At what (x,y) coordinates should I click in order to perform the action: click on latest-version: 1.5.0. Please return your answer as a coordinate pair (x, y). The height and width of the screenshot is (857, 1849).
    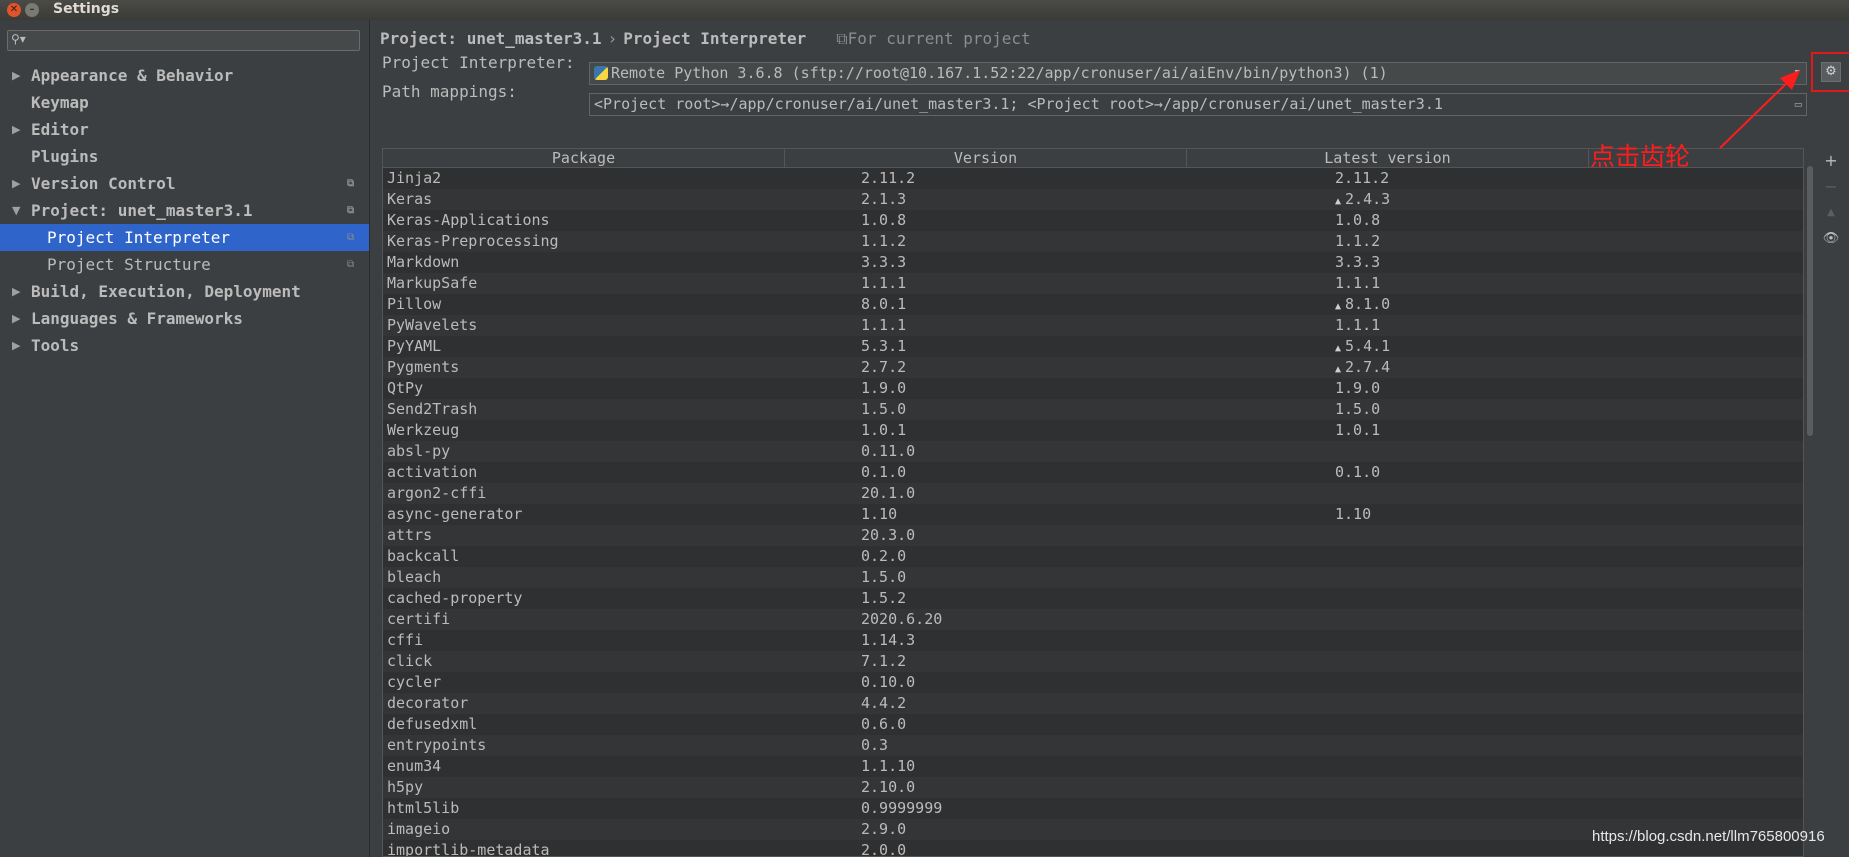
    Looking at the image, I should click on (1358, 409).